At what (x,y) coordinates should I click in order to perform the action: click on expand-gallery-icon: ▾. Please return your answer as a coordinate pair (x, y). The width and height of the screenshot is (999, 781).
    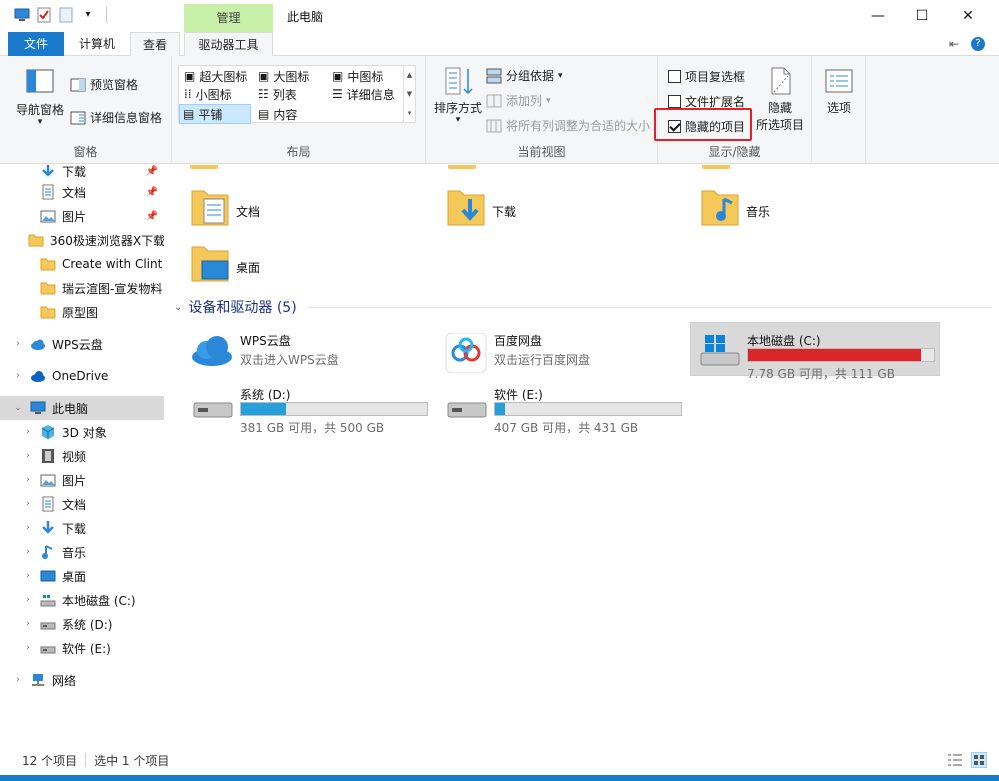
    Looking at the image, I should click on (410, 113).